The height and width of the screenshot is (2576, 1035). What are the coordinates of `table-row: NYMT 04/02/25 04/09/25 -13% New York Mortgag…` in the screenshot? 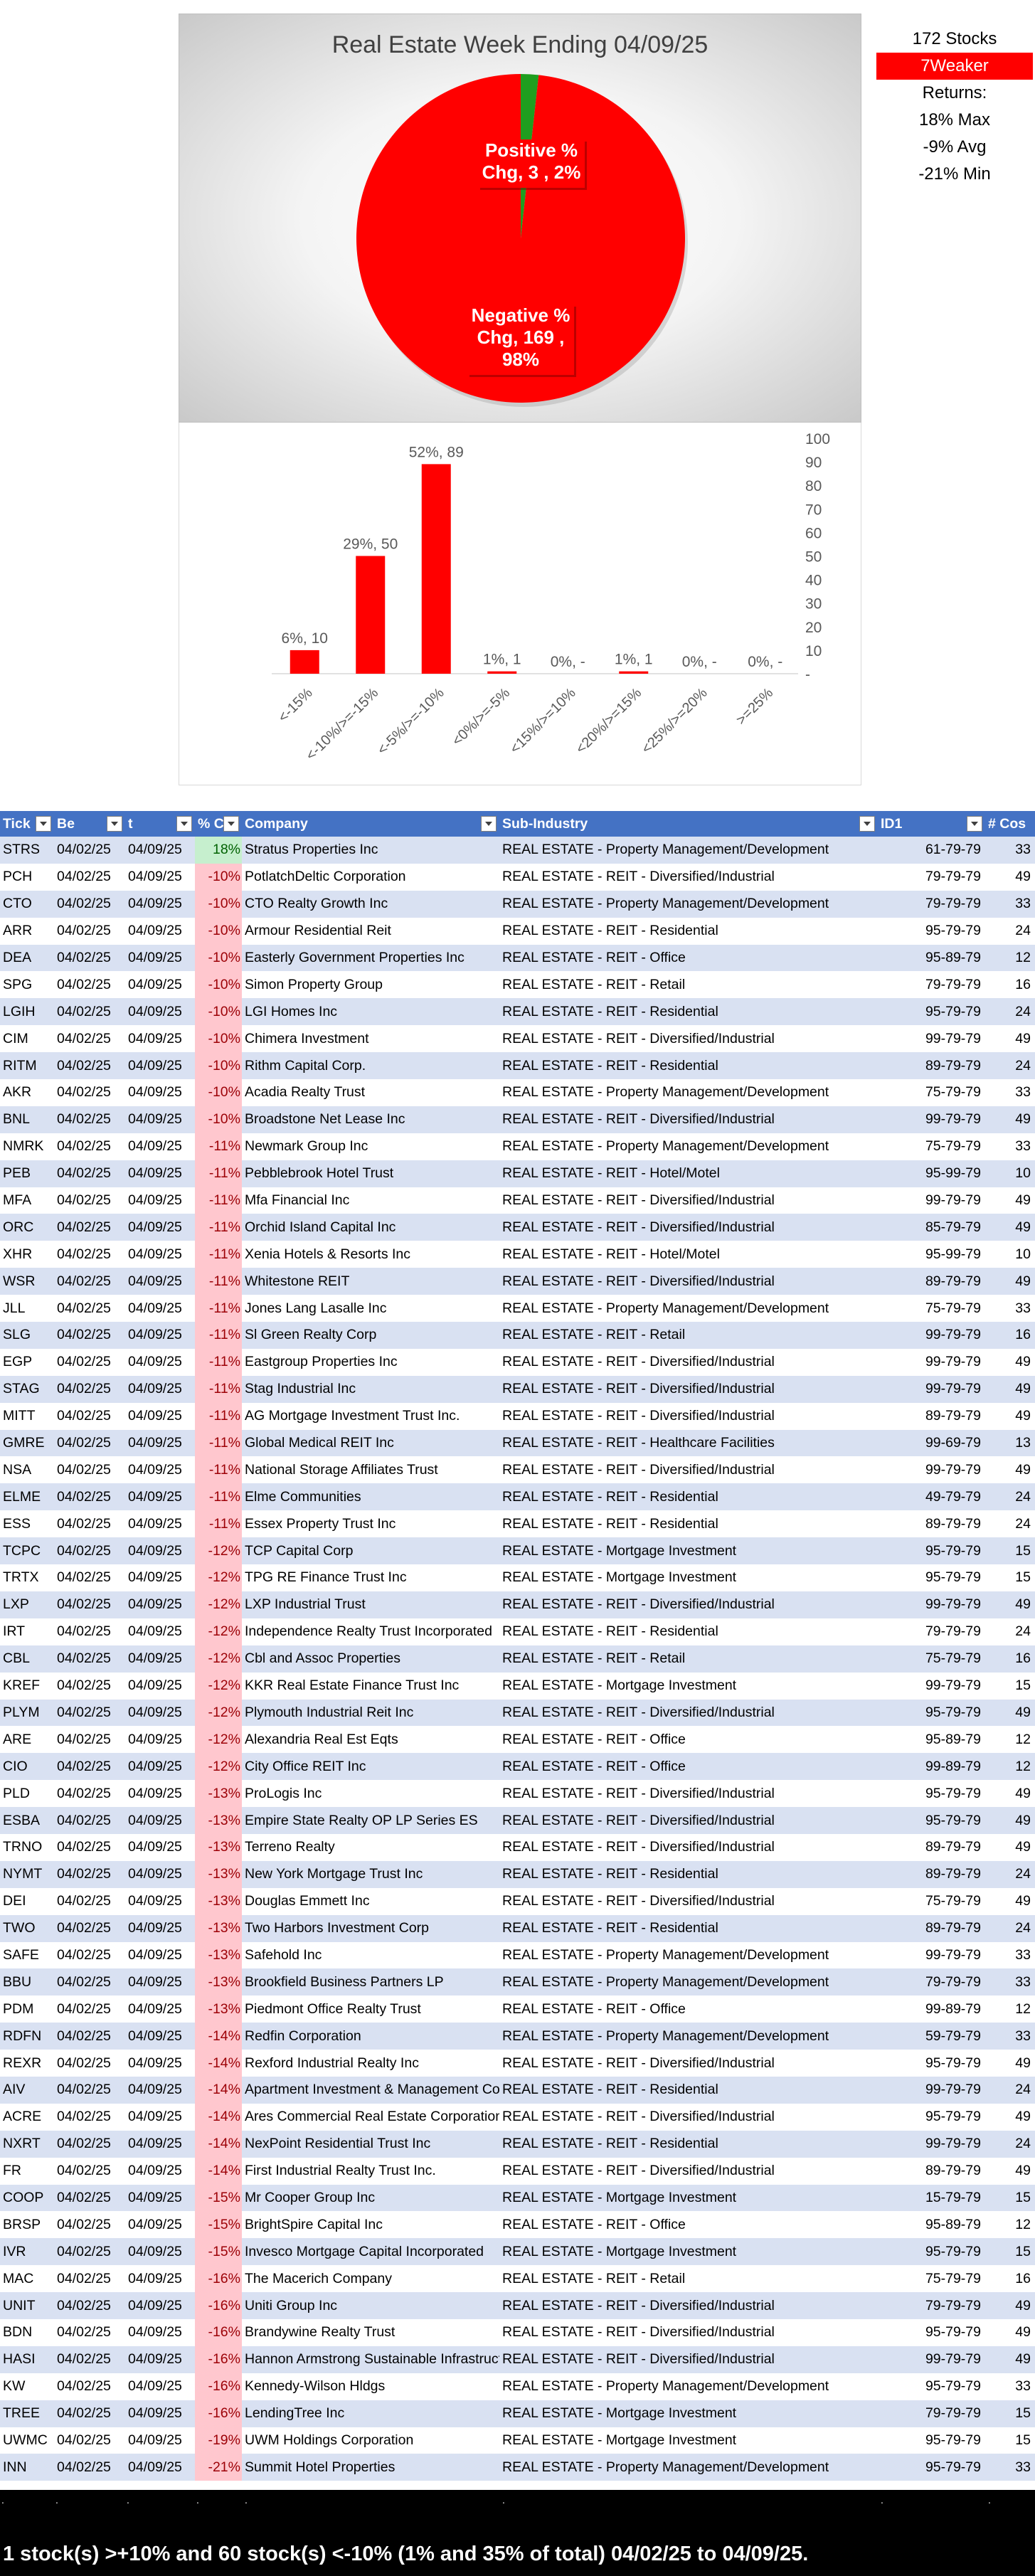 It's located at (517, 1874).